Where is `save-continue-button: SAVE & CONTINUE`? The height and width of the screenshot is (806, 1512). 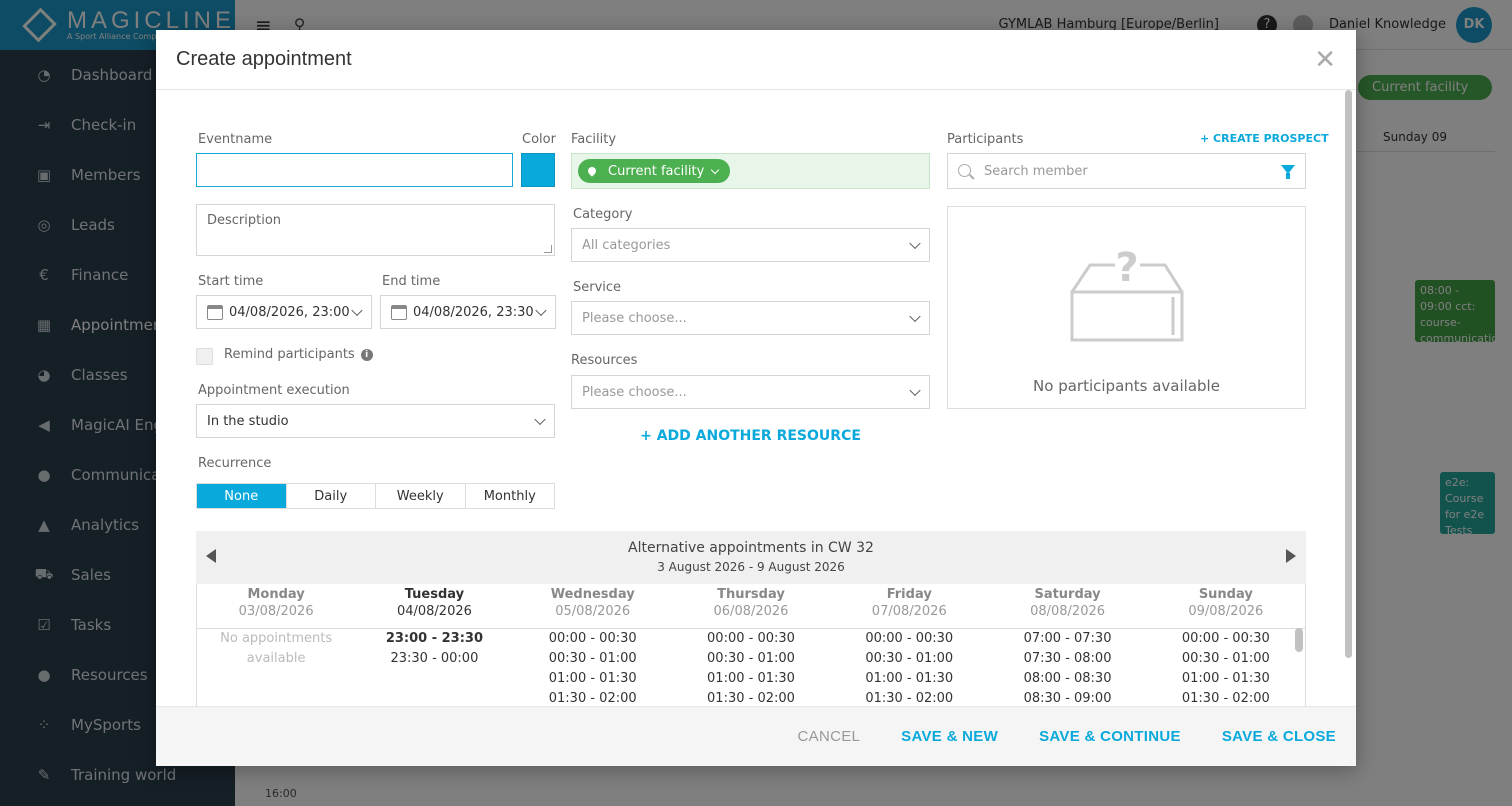 save-continue-button: SAVE & CONTINUE is located at coordinates (1110, 736).